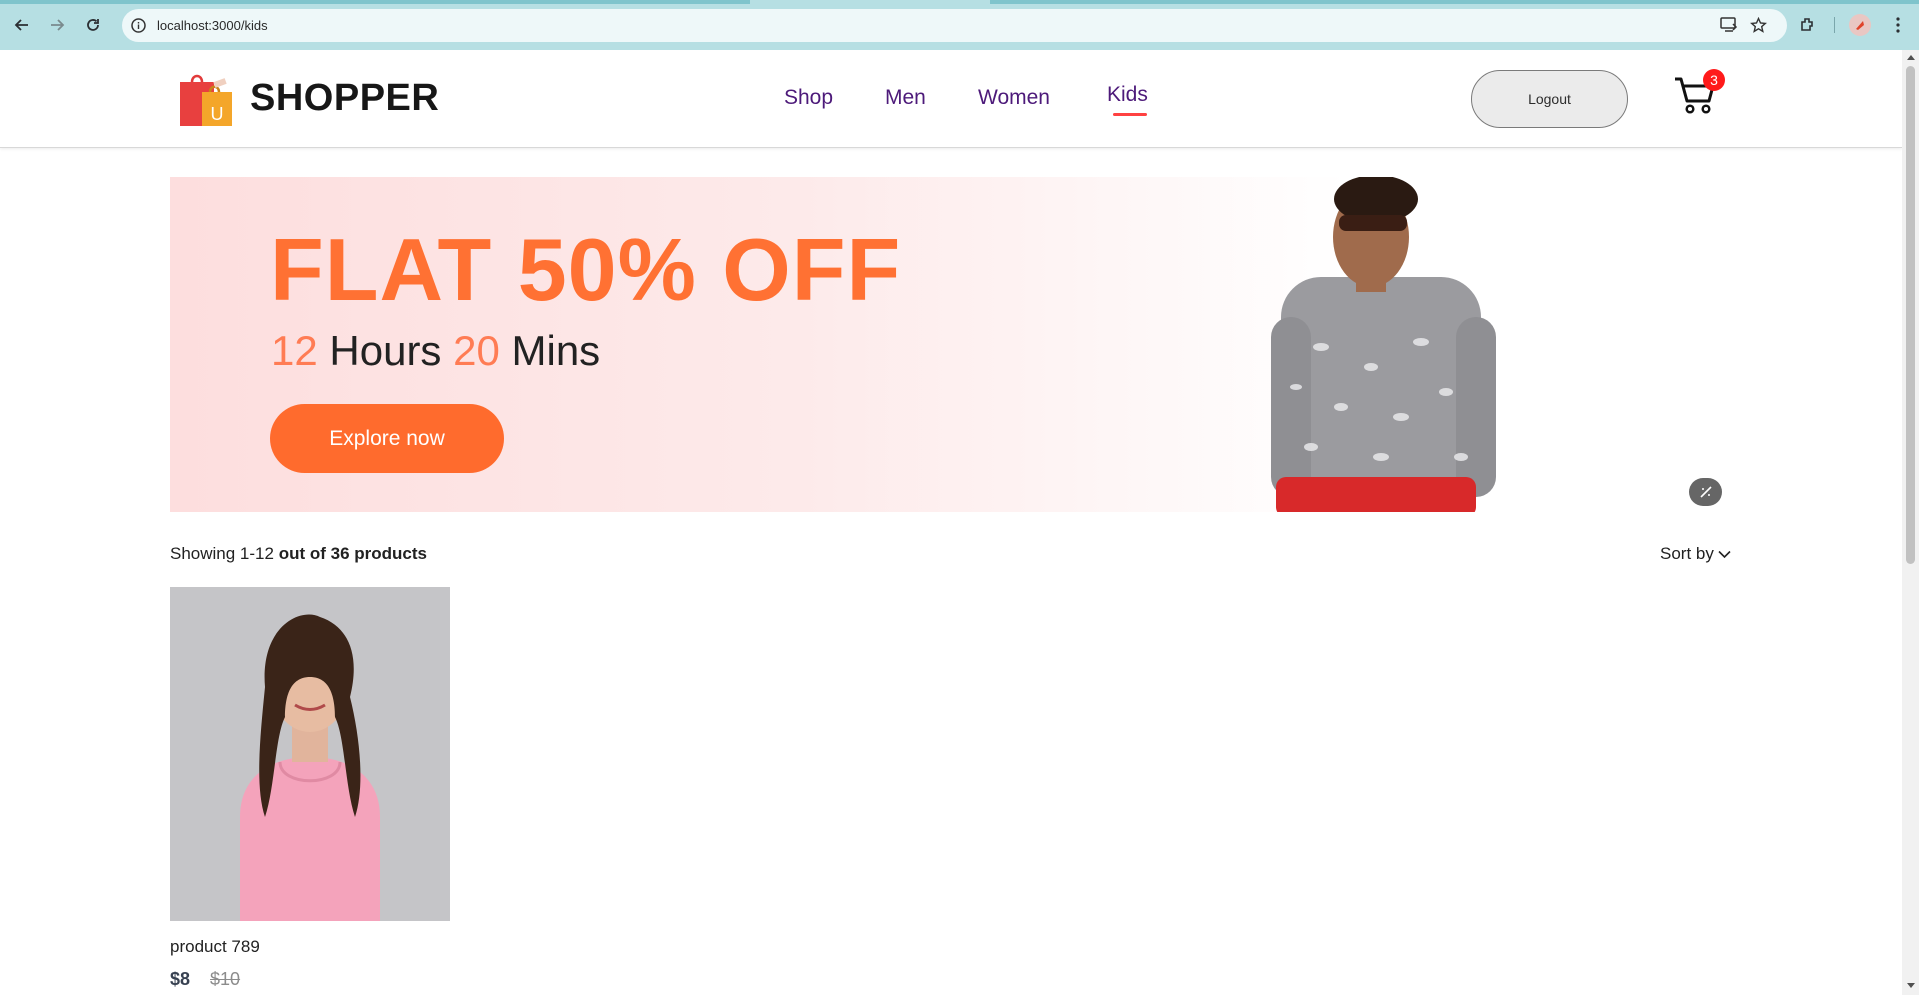 The width and height of the screenshot is (1919, 995). What do you see at coordinates (556, 350) in the screenshot?
I see `mins-label: Mins` at bounding box center [556, 350].